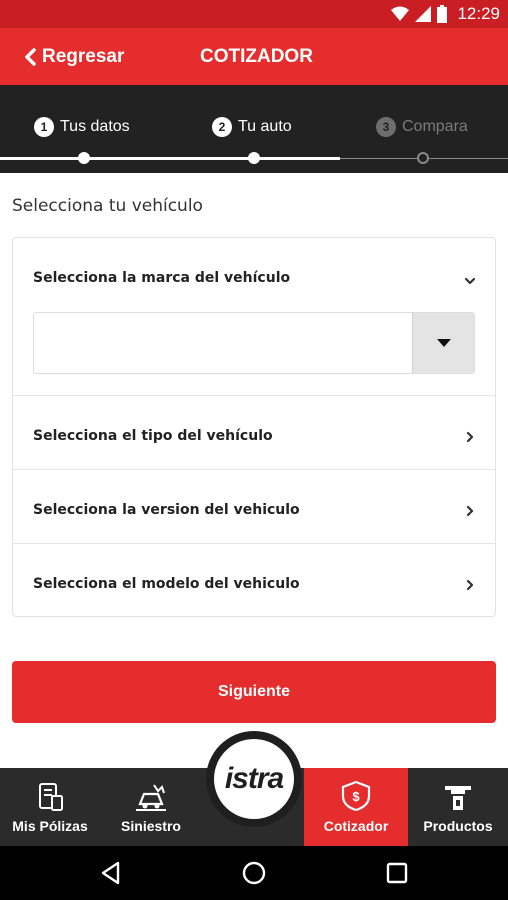 The image size is (508, 900). What do you see at coordinates (458, 798) in the screenshot?
I see `tools-icon` at bounding box center [458, 798].